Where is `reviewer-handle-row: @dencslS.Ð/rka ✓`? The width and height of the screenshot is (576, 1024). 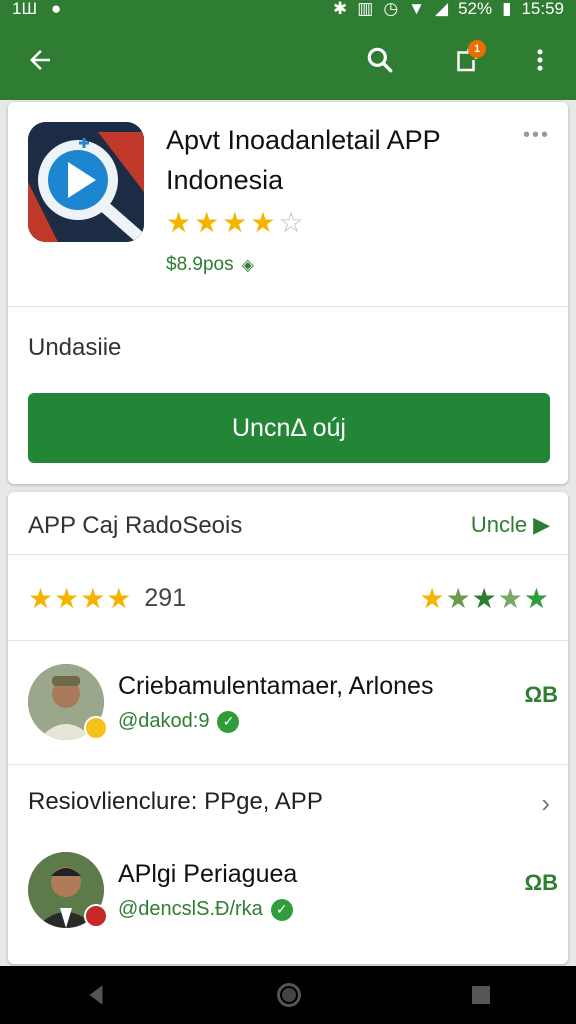 reviewer-handle-row: @dencslS.Ð/rka ✓ is located at coordinates (205, 909).